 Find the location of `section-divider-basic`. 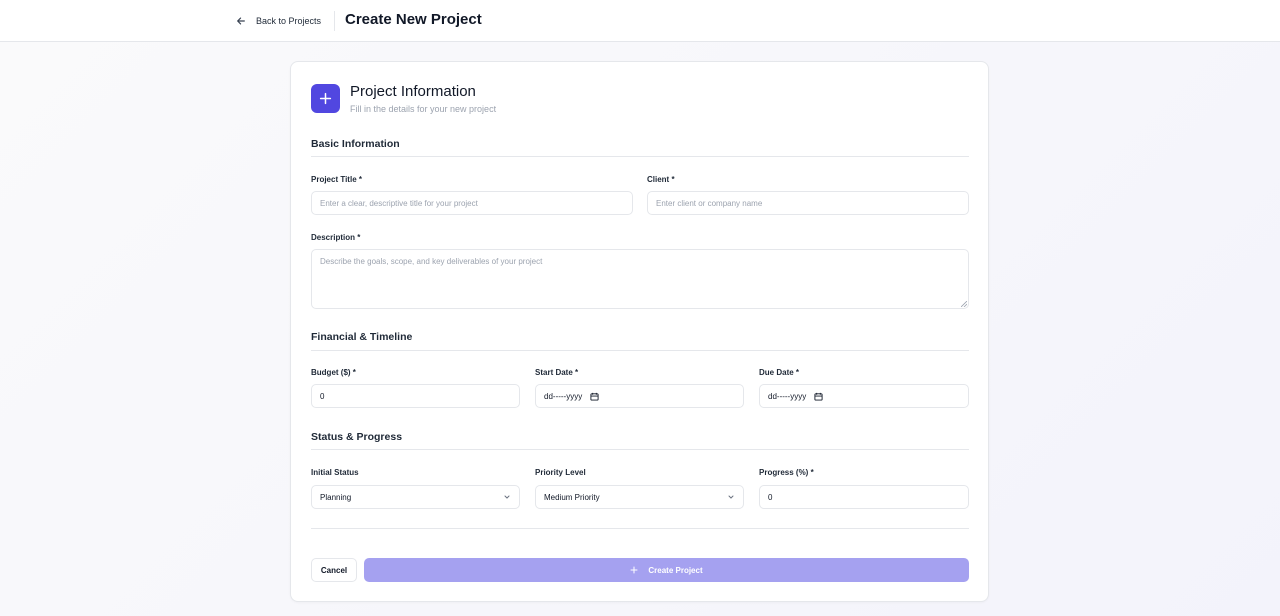

section-divider-basic is located at coordinates (640, 156).